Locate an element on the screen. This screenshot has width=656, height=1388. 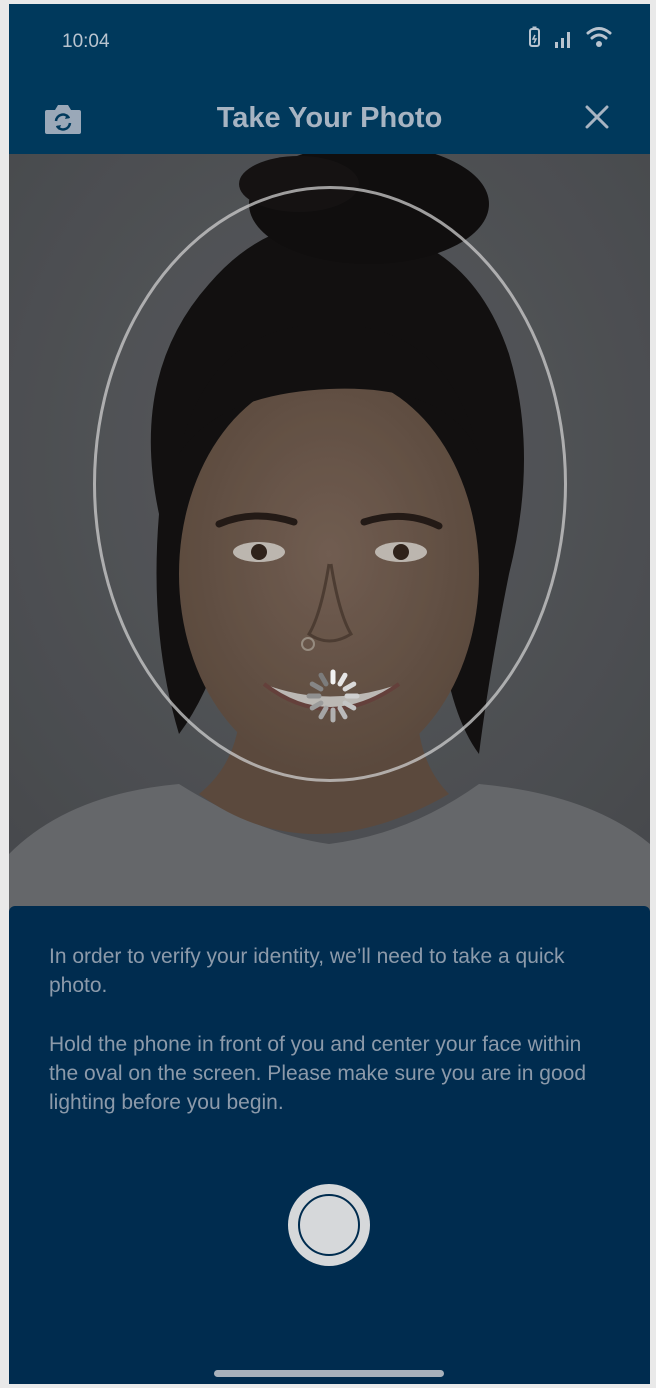
close-icon is located at coordinates (597, 117).